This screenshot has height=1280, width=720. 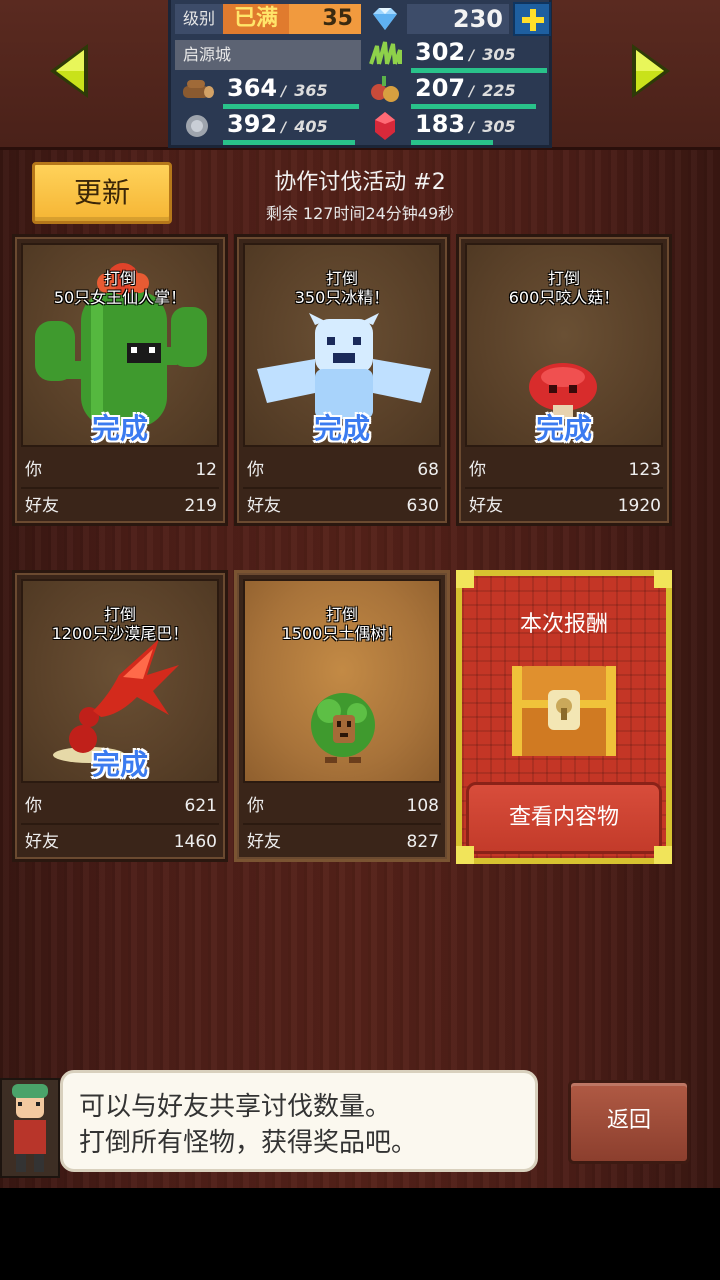 What do you see at coordinates (478, 54) in the screenshot?
I see `grass-amount: 302/305` at bounding box center [478, 54].